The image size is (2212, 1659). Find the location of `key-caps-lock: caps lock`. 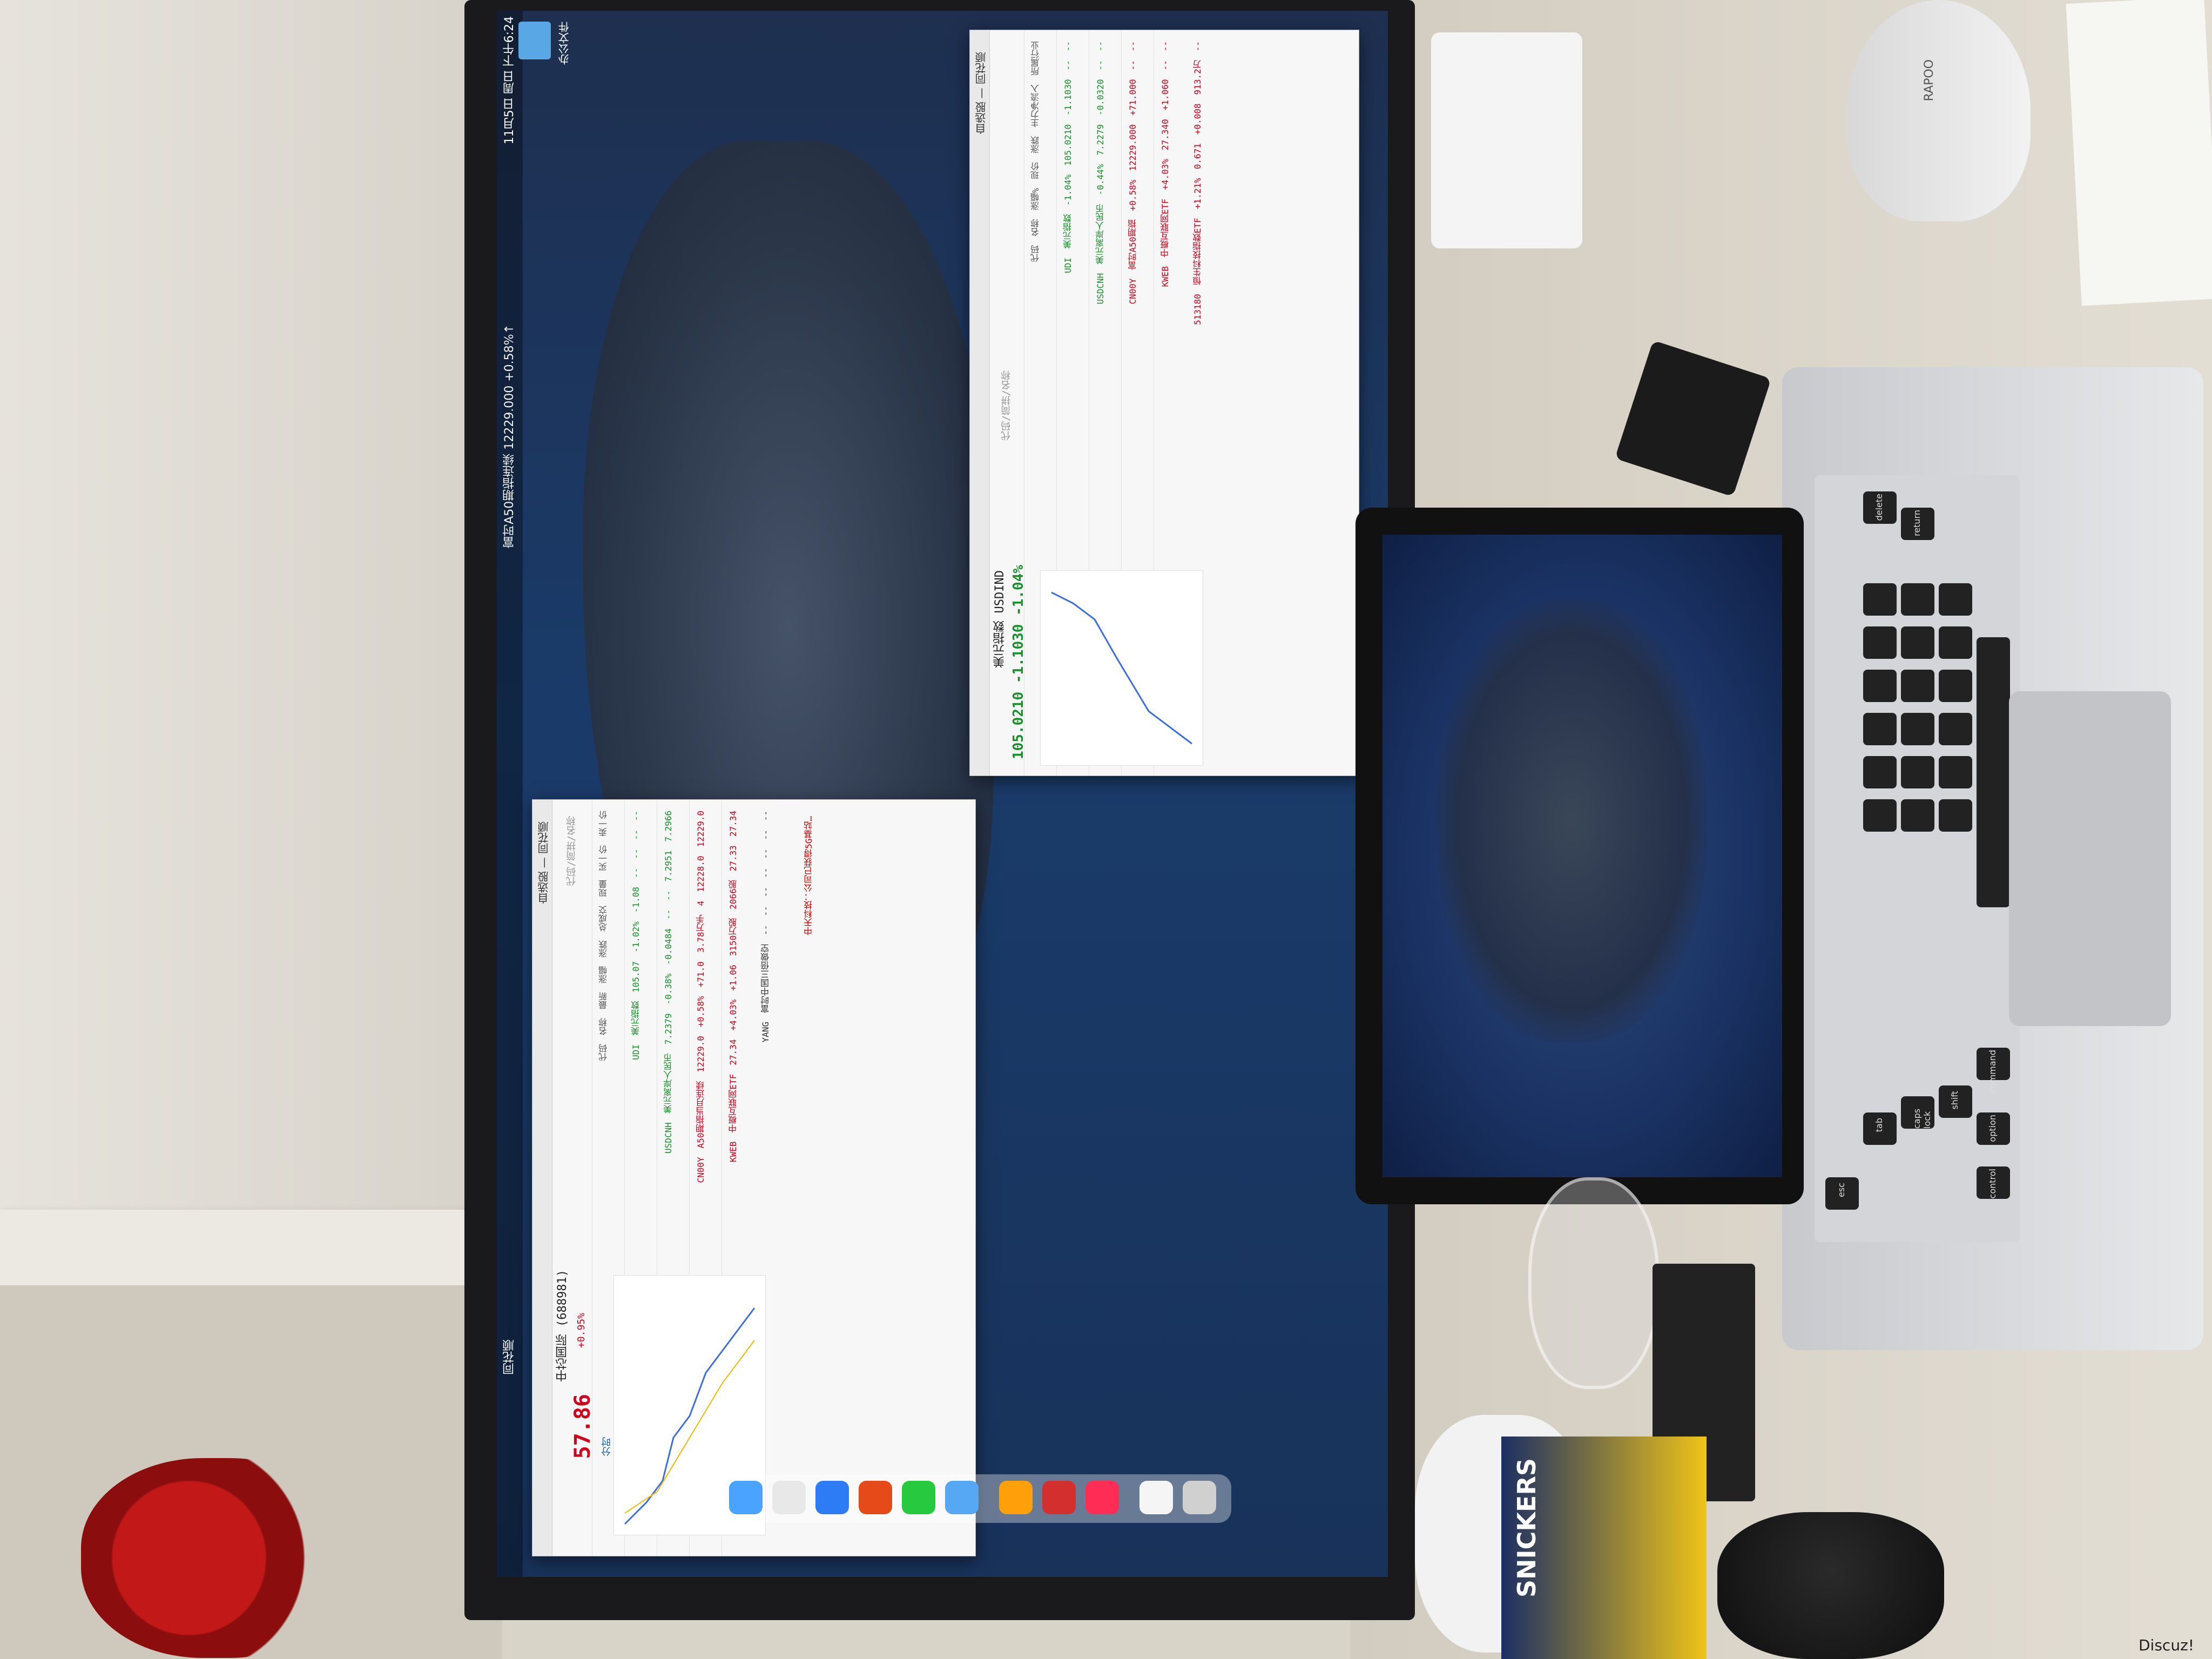

key-caps-lock: caps lock is located at coordinates (1922, 1113).